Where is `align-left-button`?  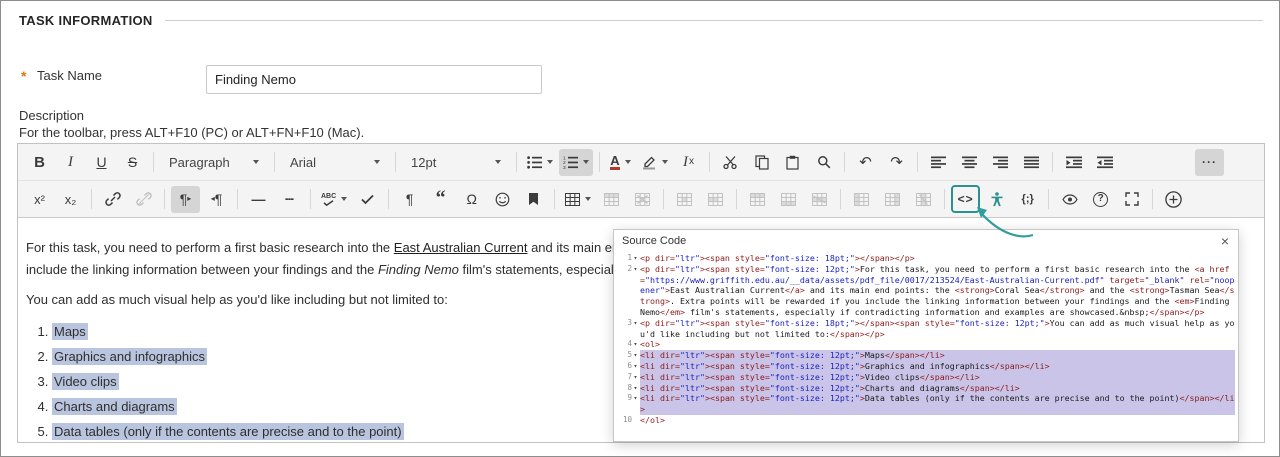 align-left-button is located at coordinates (938, 162).